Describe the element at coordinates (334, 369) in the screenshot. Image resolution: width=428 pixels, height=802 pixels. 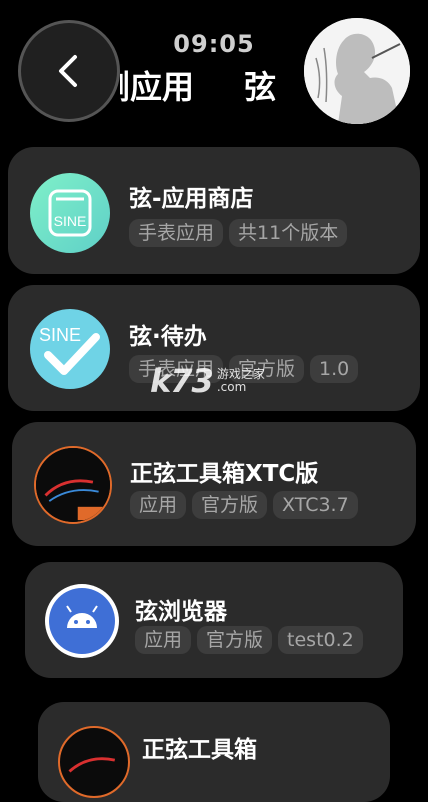
I see `tag: 1.0` at that location.